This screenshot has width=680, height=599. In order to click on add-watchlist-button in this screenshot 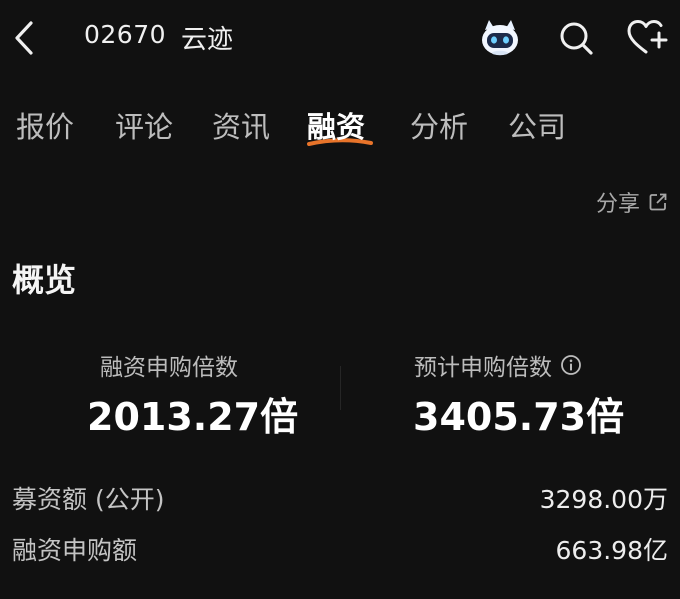, I will do `click(648, 38)`.